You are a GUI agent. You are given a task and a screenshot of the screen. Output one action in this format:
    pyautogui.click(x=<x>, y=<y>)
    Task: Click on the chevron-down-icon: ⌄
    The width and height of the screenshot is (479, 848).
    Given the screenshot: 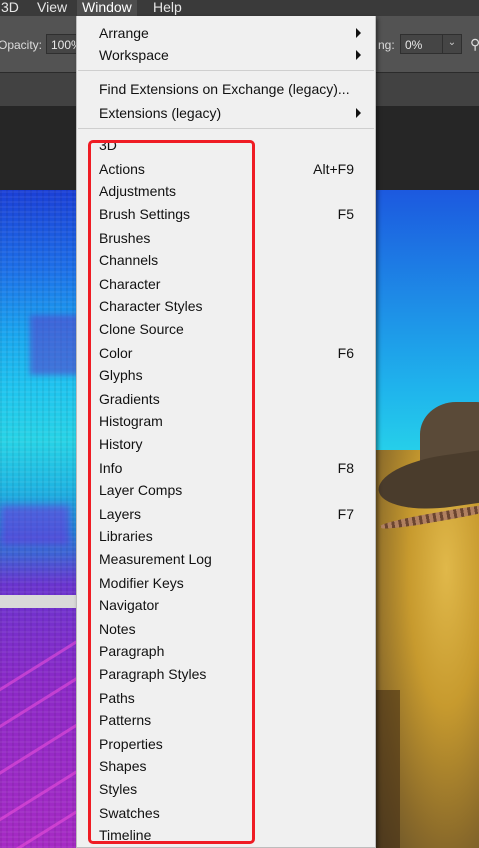 What is the action you would take?
    pyautogui.click(x=451, y=44)
    